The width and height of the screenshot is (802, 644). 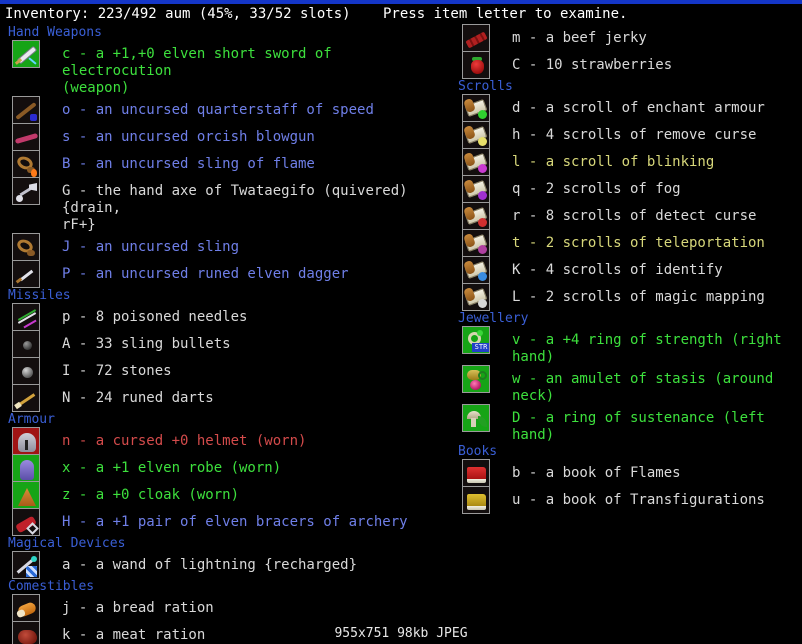 I want to click on inventory-item-A: A - 33 sling bullets, so click(x=223, y=344).